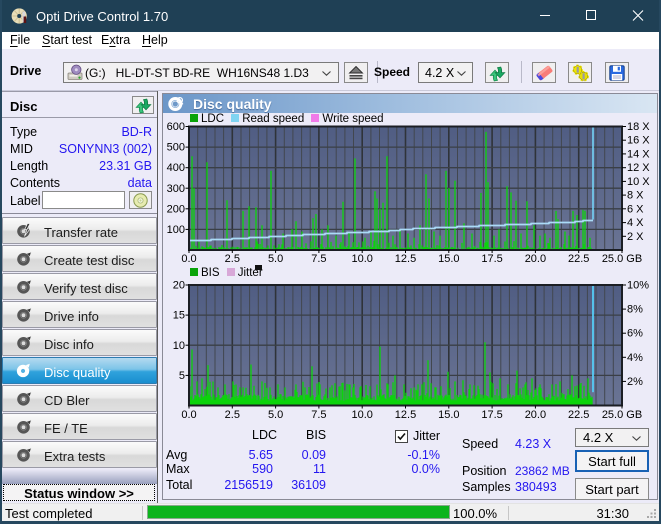 Image resolution: width=661 pixels, height=524 pixels. I want to click on svg-text: 18 X, so click(638, 127).